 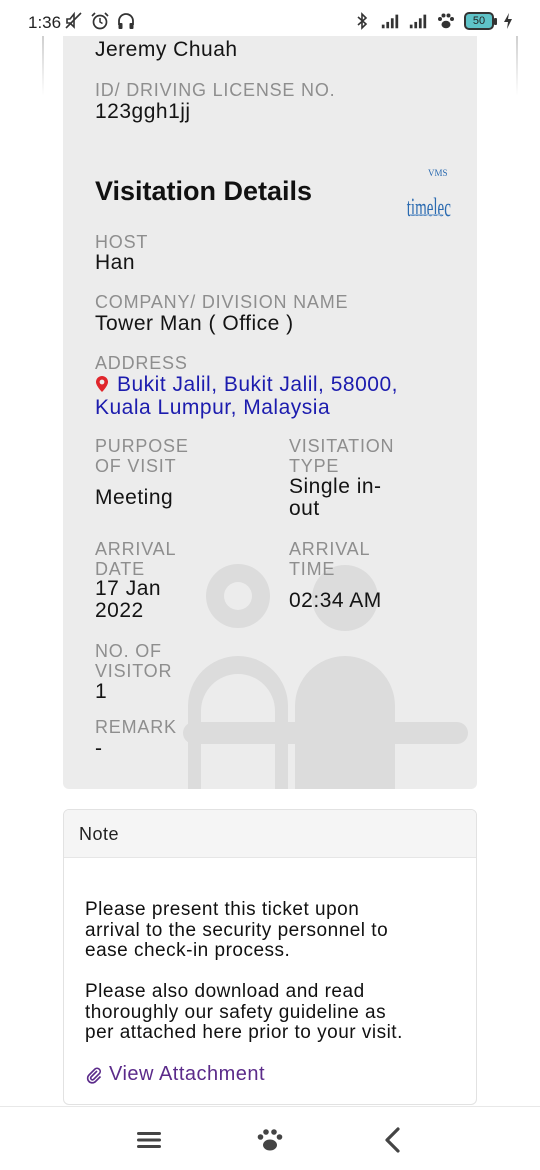 What do you see at coordinates (187, 1074) in the screenshot?
I see `view-attachment-label: View Attachment` at bounding box center [187, 1074].